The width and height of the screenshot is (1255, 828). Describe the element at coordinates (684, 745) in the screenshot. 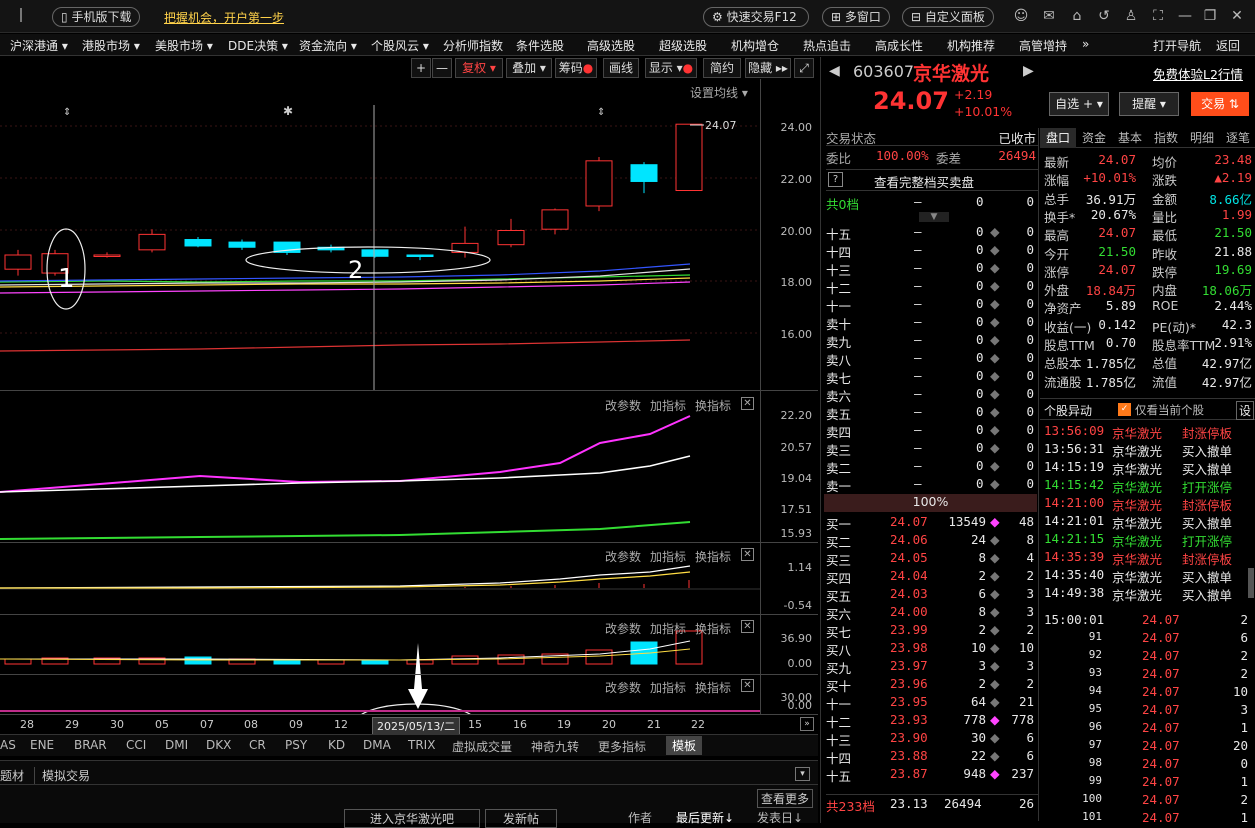

I see `tab-template: 模板` at that location.